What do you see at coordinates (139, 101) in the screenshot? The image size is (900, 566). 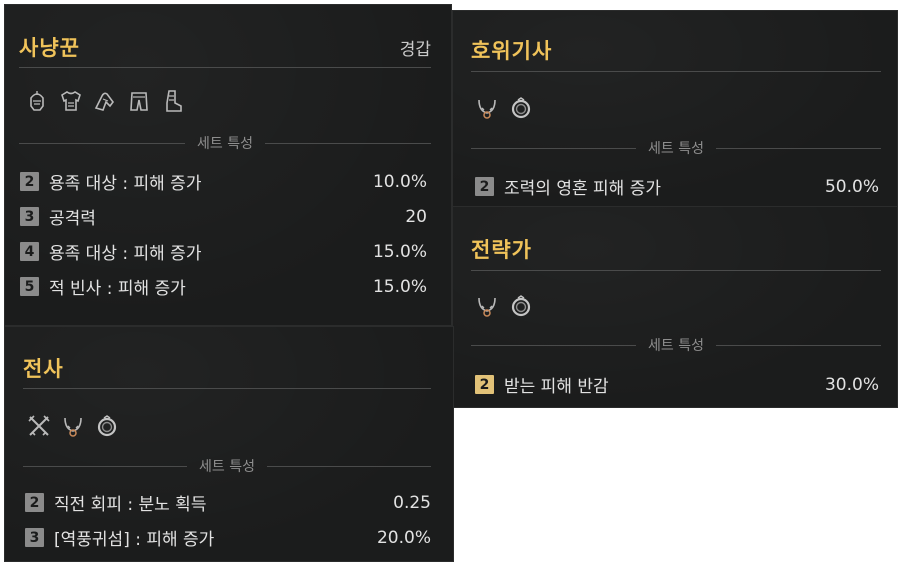 I see `pants-icon` at bounding box center [139, 101].